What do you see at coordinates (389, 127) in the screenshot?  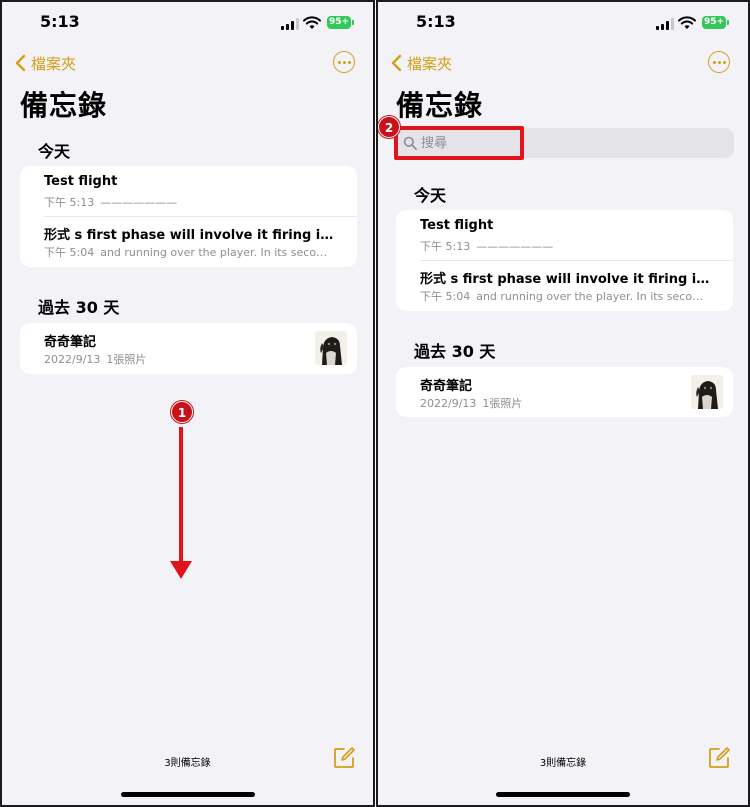 I see `annotation-marker-2: 2` at bounding box center [389, 127].